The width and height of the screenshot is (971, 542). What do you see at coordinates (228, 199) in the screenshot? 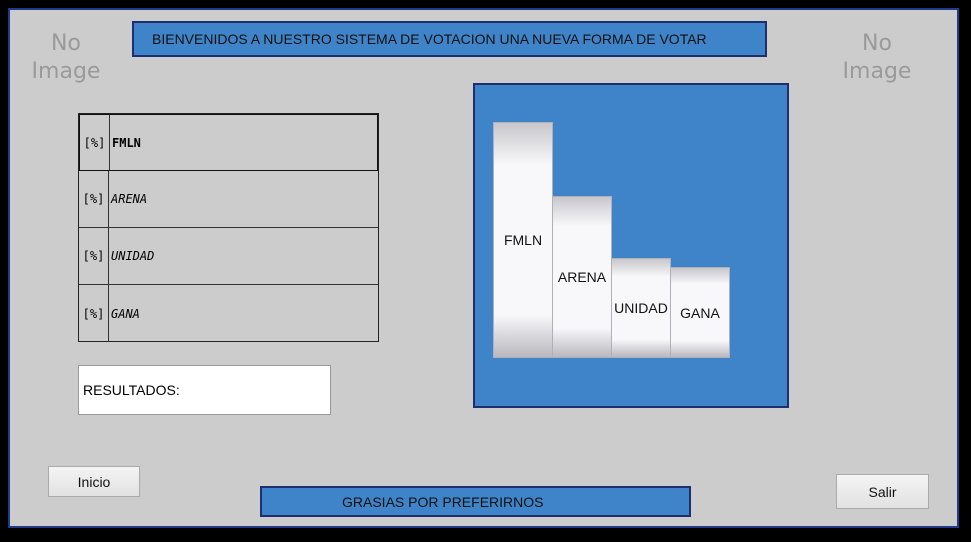
I see `table-row: [%] ARENA` at bounding box center [228, 199].